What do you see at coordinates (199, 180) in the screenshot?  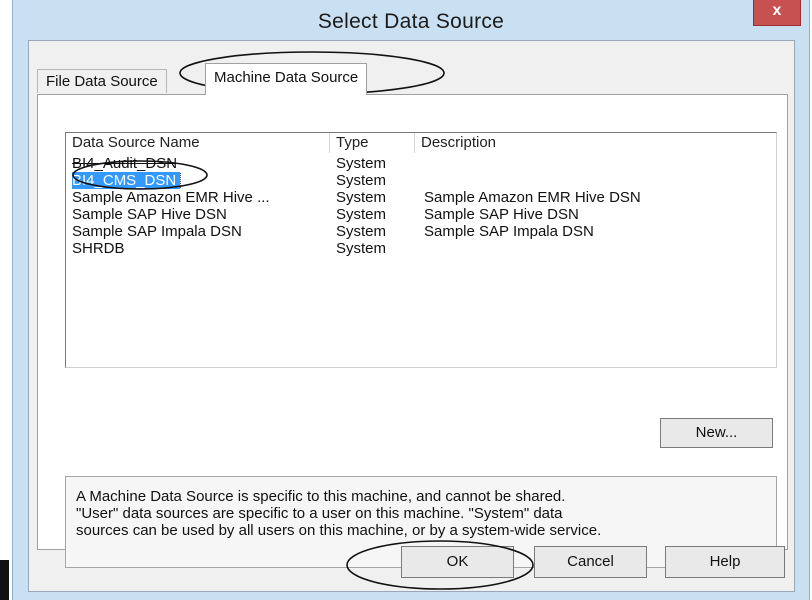 I see `list-item-name-cell: BI4_CMS_DSN` at bounding box center [199, 180].